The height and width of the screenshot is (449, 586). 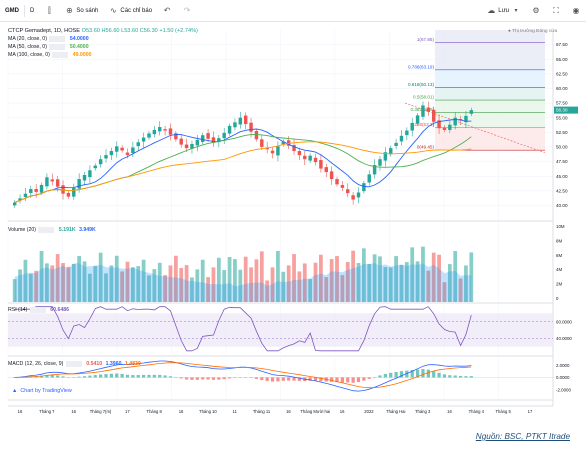 I want to click on ma20-value: 54.0000, so click(x=79, y=39).